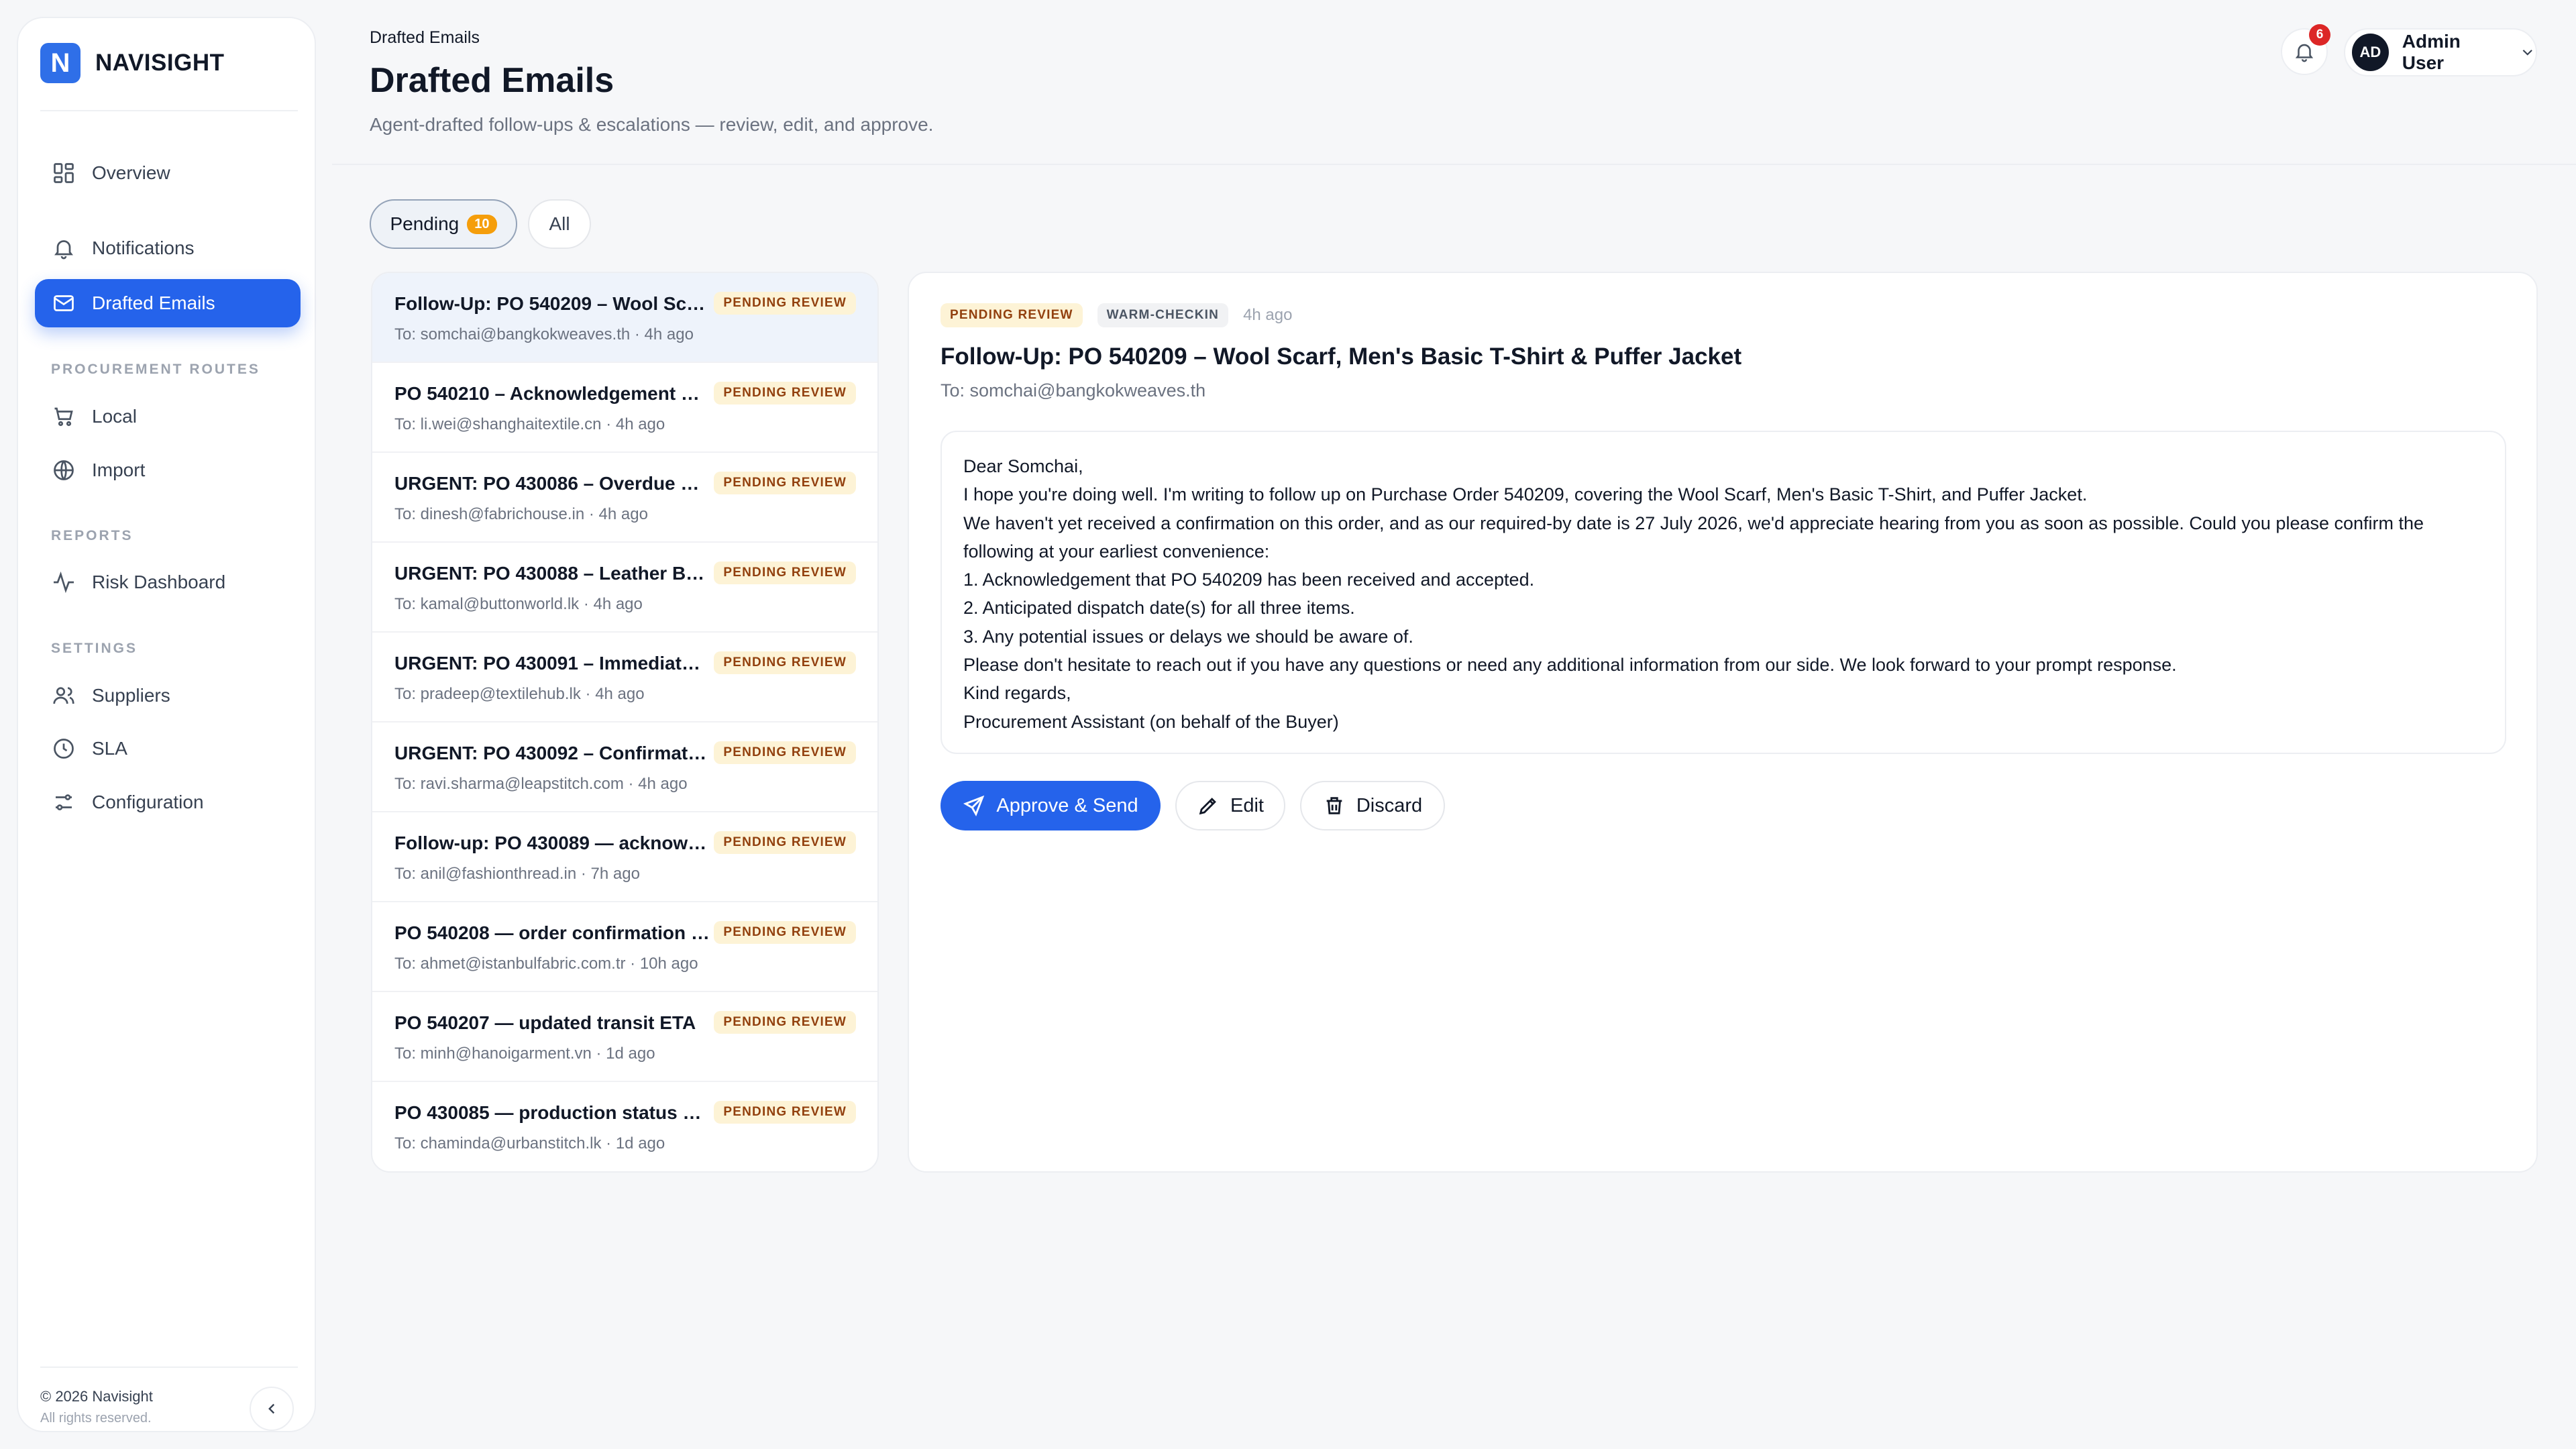 This screenshot has height=1449, width=2576. What do you see at coordinates (64, 470) in the screenshot?
I see `globe-icon` at bounding box center [64, 470].